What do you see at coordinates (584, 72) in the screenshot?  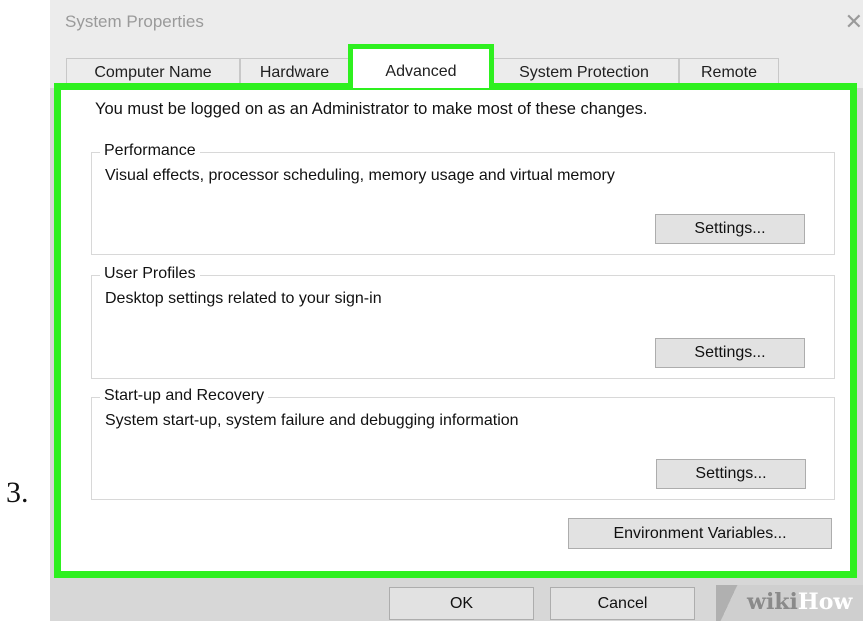 I see `tab-system-protection: System Protection` at bounding box center [584, 72].